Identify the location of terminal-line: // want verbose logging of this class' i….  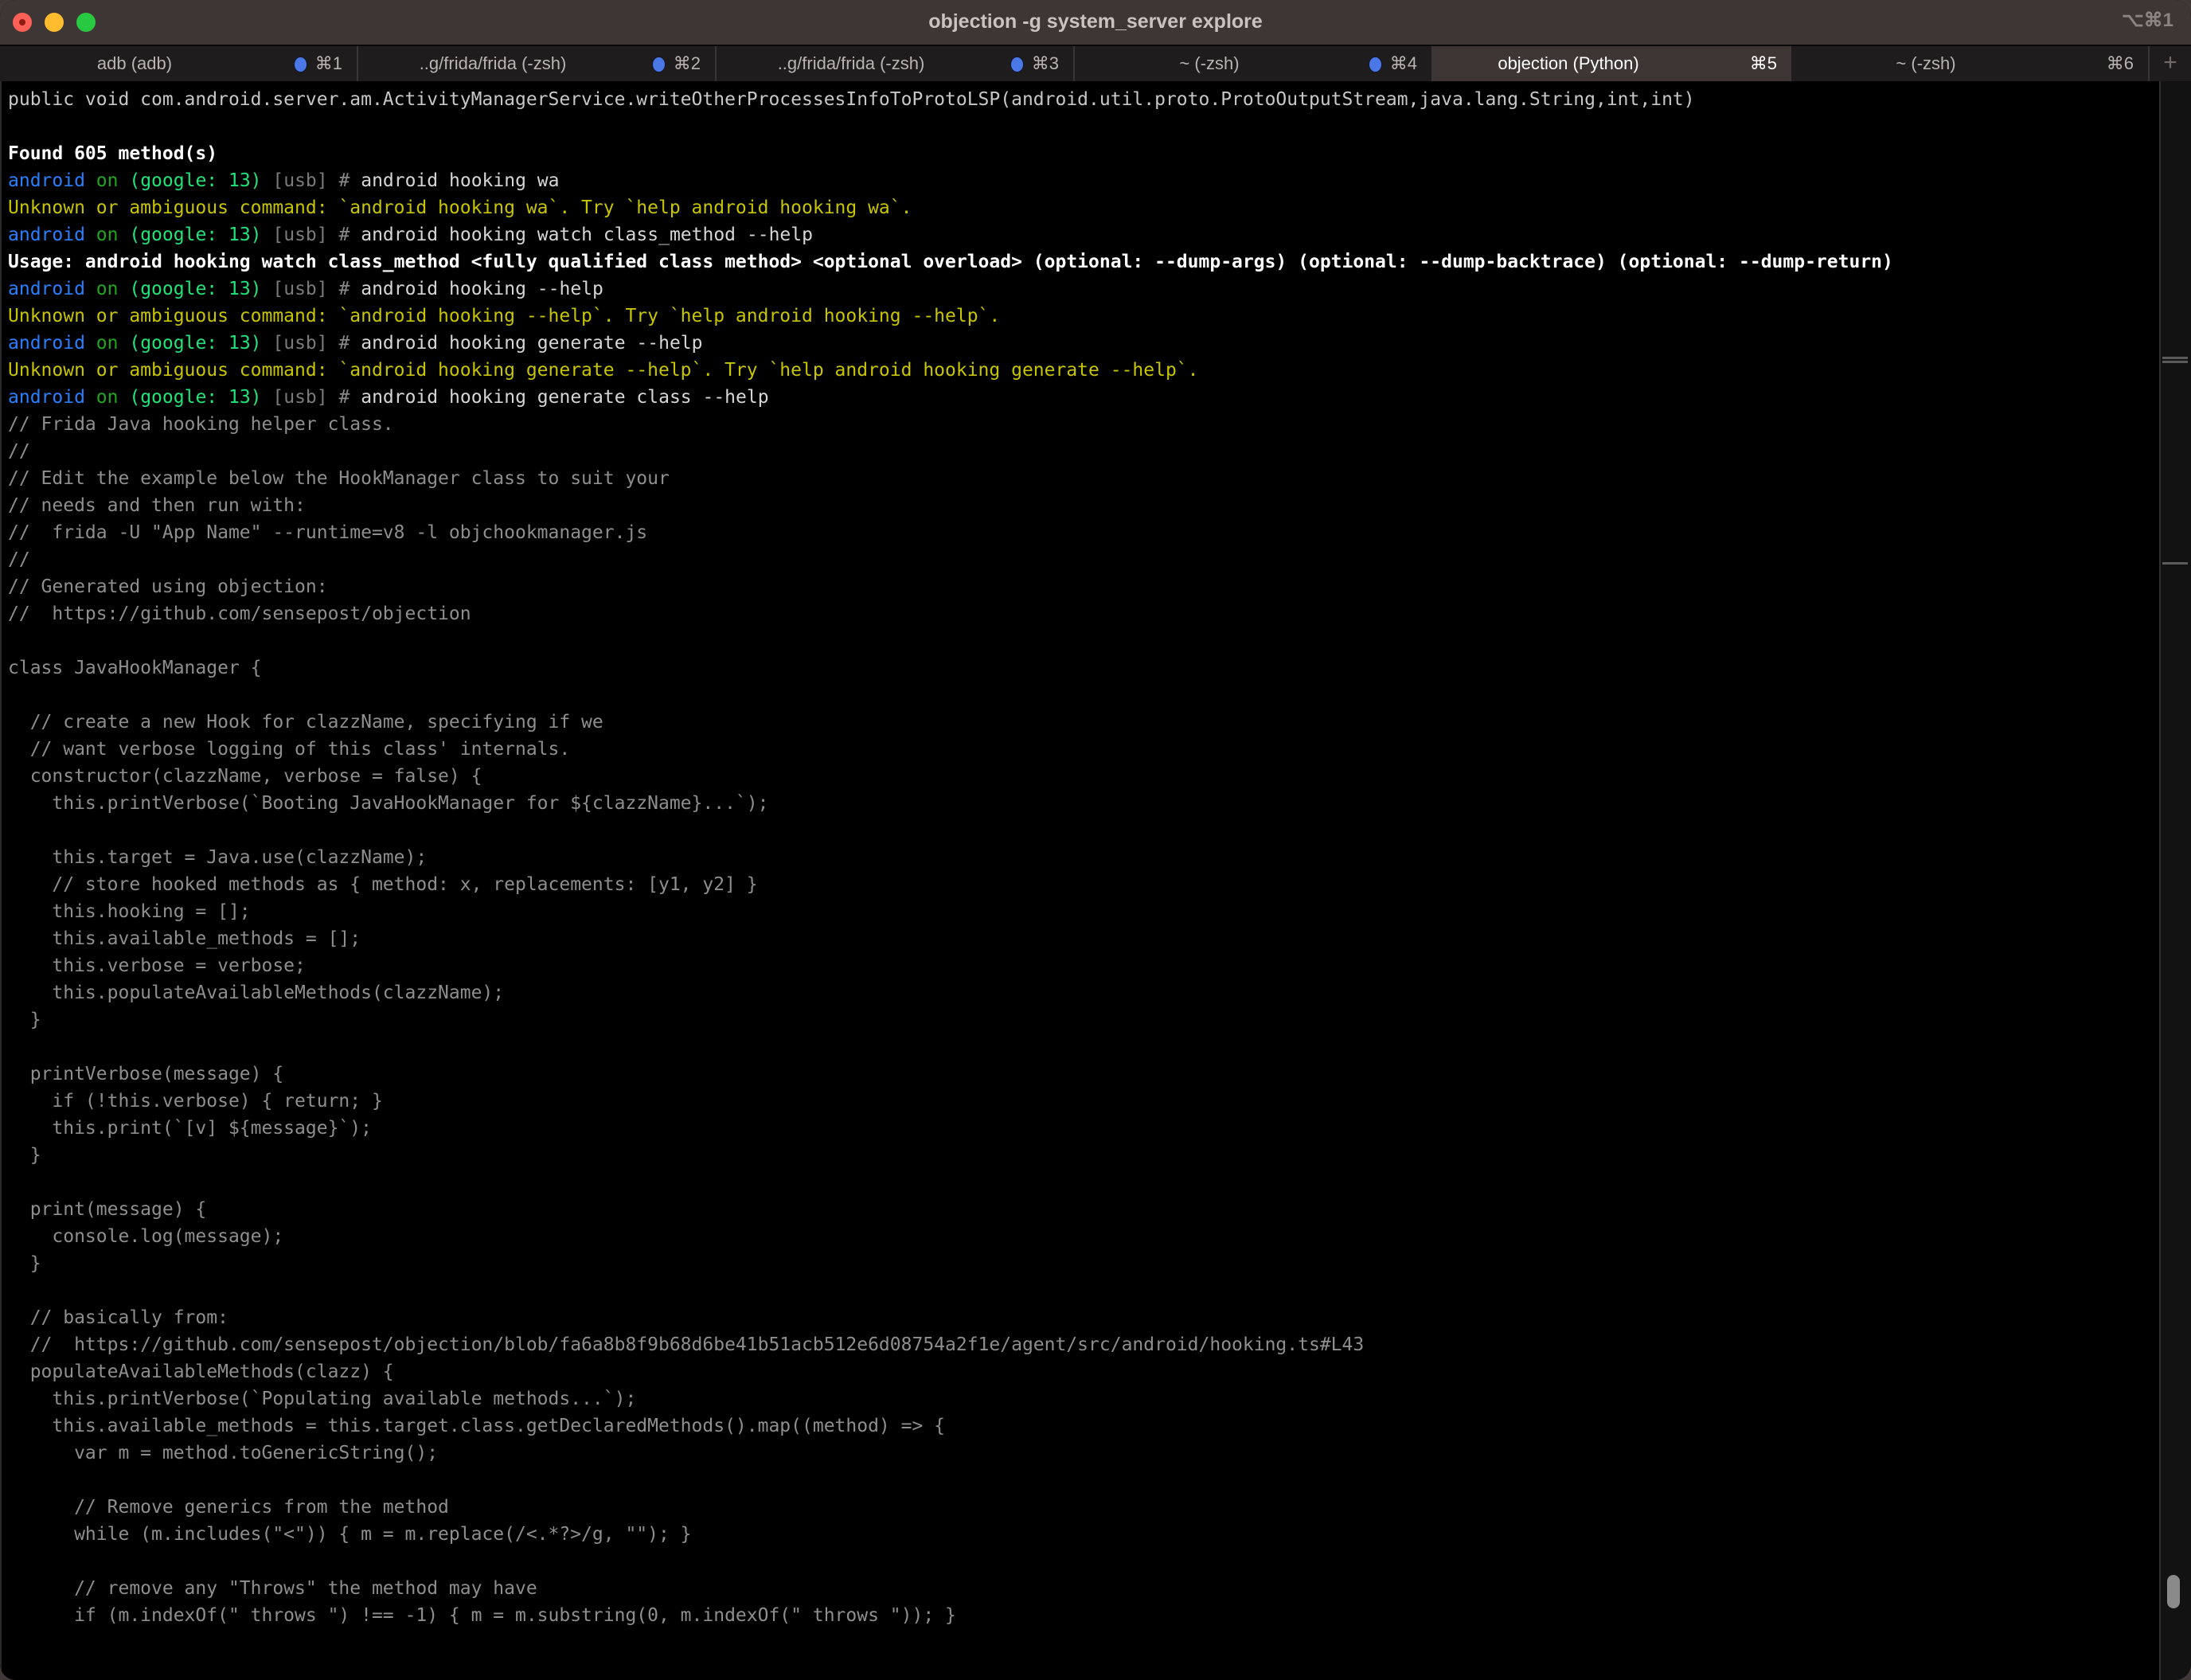
(1083, 749).